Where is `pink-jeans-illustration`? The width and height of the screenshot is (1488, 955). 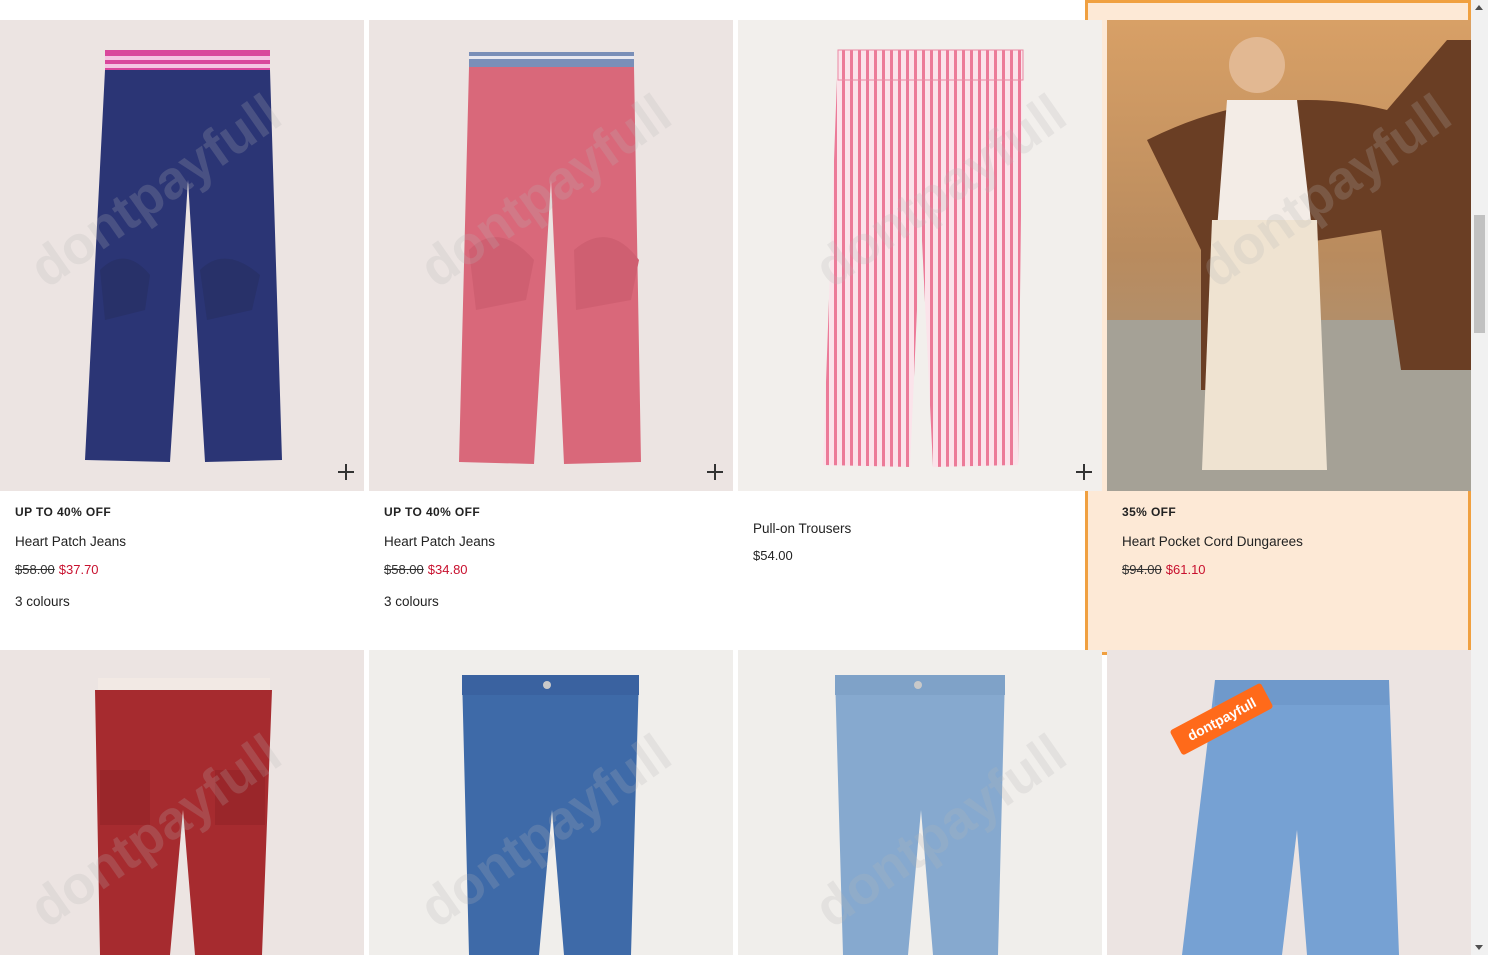
pink-jeans-illustration is located at coordinates (550, 258).